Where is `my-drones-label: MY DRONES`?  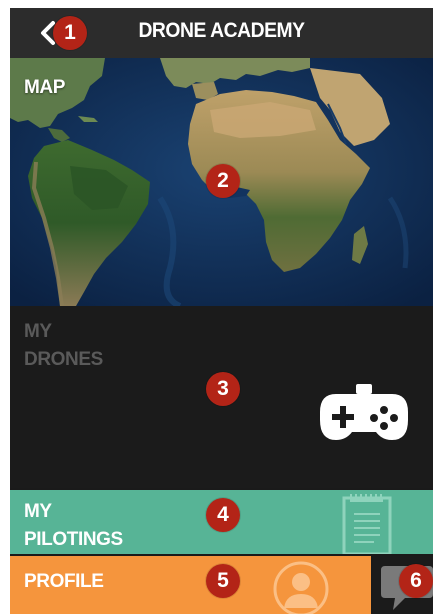 my-drones-label: MY DRONES is located at coordinates (84, 346).